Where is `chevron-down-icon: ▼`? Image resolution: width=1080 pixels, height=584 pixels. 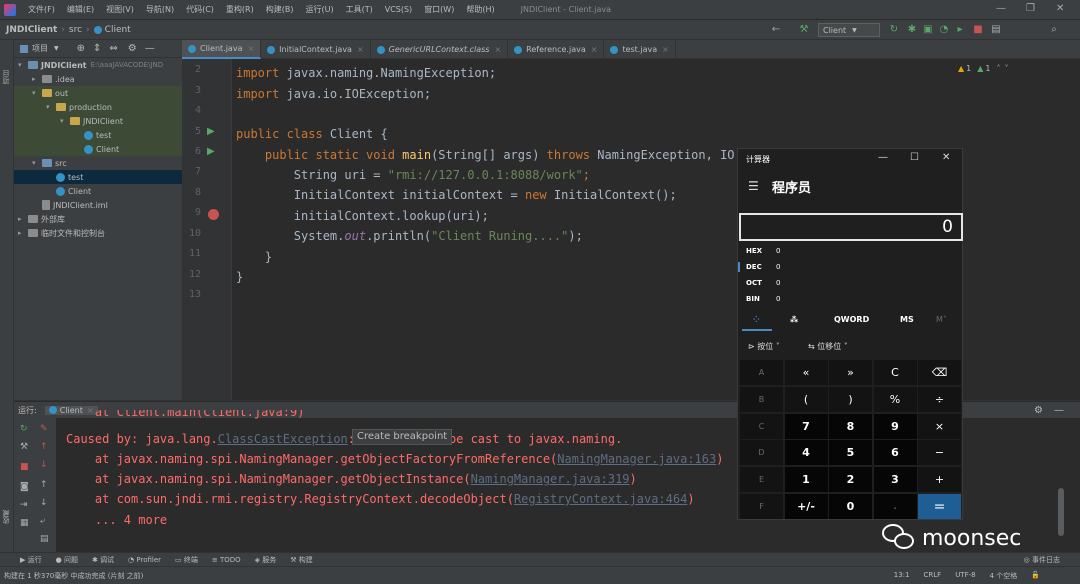
chevron-down-icon: ▼ is located at coordinates (56, 48).